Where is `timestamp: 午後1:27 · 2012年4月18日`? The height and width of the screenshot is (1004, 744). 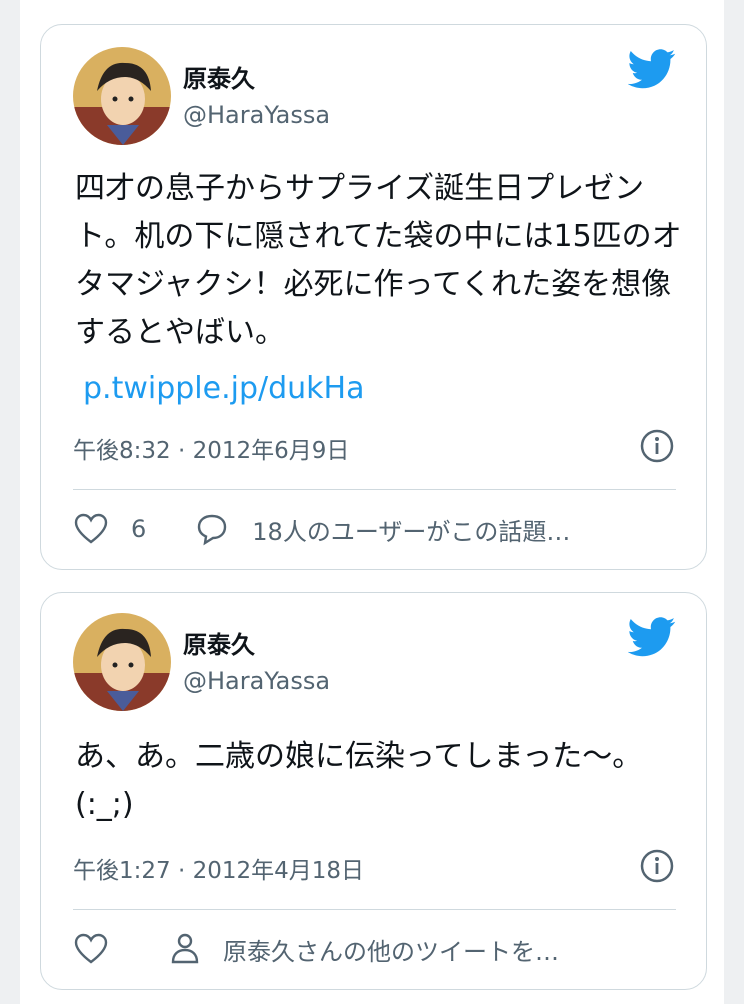 timestamp: 午後1:27 · 2012年4月18日 is located at coordinates (218, 868).